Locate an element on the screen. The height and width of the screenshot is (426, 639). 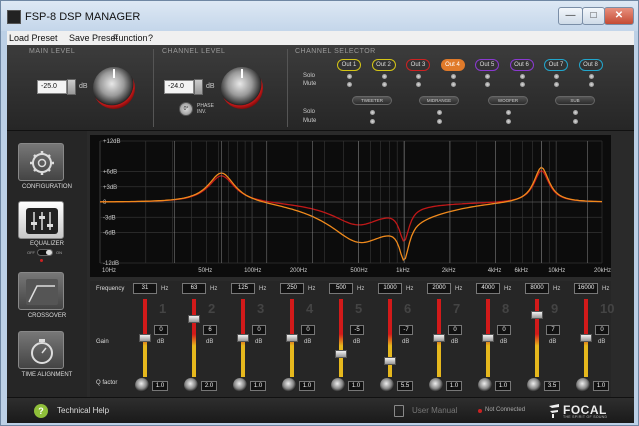
output-button-1: Out 1 is located at coordinates (349, 65).